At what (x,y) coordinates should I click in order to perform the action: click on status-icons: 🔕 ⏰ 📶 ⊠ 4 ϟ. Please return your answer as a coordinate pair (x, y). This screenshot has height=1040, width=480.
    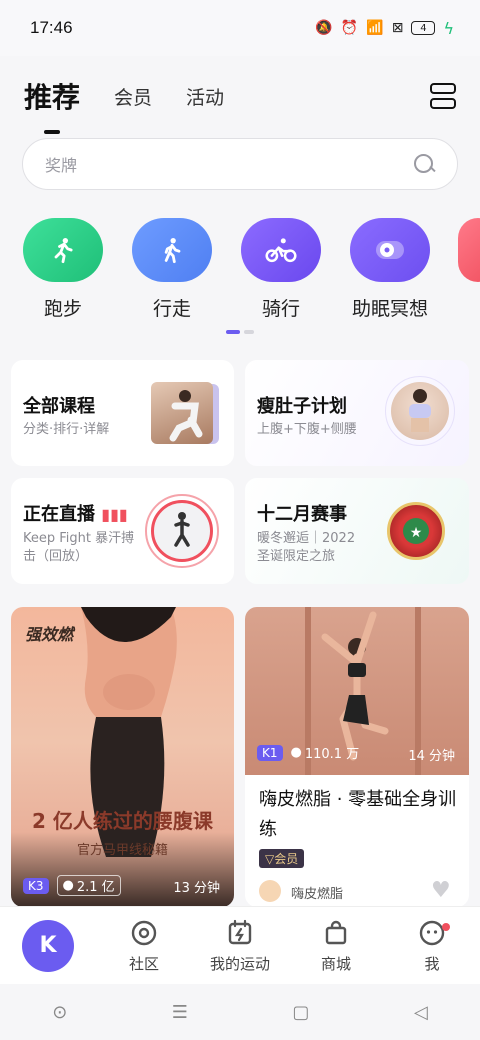
    Looking at the image, I should click on (384, 28).